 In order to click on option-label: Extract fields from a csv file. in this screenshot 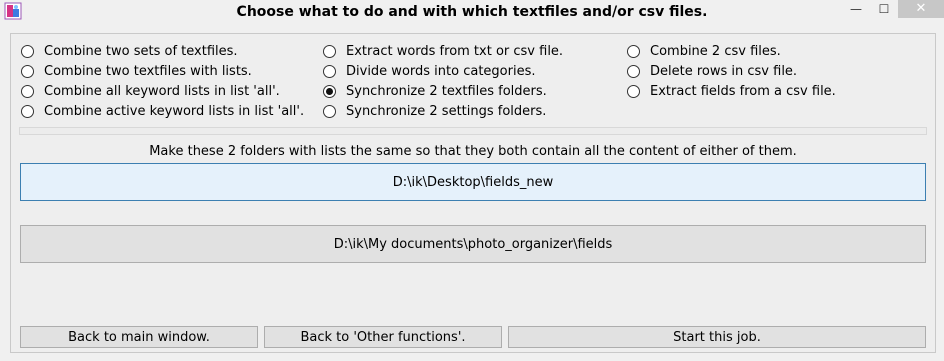, I will do `click(743, 91)`.